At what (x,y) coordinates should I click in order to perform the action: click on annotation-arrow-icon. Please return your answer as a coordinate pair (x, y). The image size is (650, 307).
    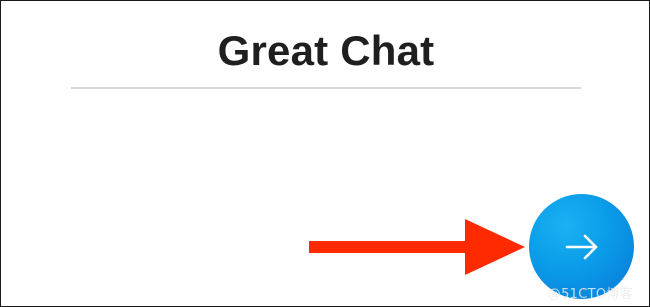
    Looking at the image, I should click on (417, 247).